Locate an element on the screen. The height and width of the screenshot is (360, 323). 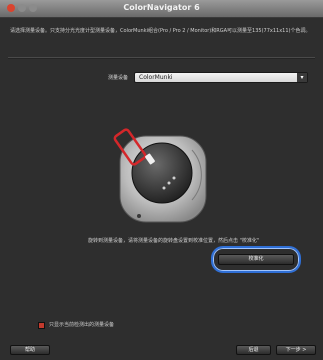
calibrate-button: 校准化 is located at coordinates (256, 259).